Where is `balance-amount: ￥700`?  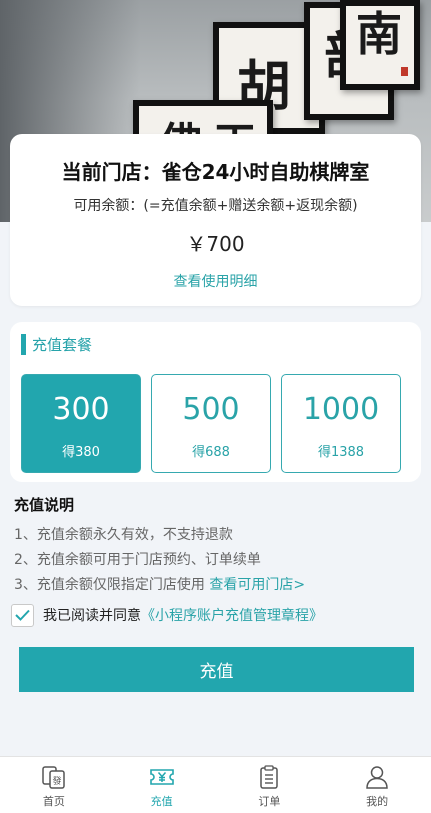
balance-amount: ￥700 is located at coordinates (215, 244).